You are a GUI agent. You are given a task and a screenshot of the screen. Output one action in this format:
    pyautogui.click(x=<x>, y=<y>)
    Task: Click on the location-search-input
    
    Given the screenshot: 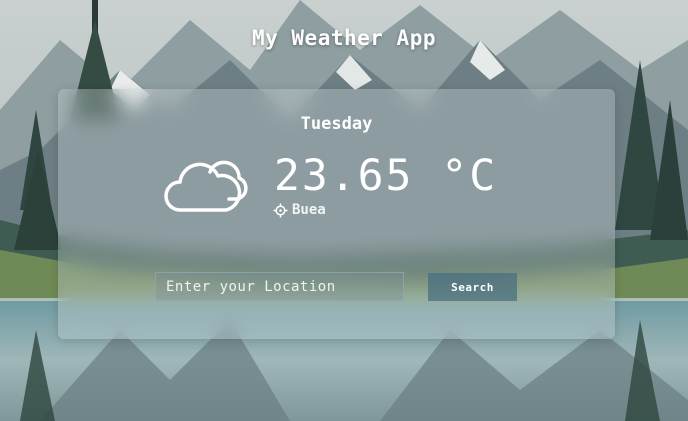 What is the action you would take?
    pyautogui.click(x=279, y=286)
    